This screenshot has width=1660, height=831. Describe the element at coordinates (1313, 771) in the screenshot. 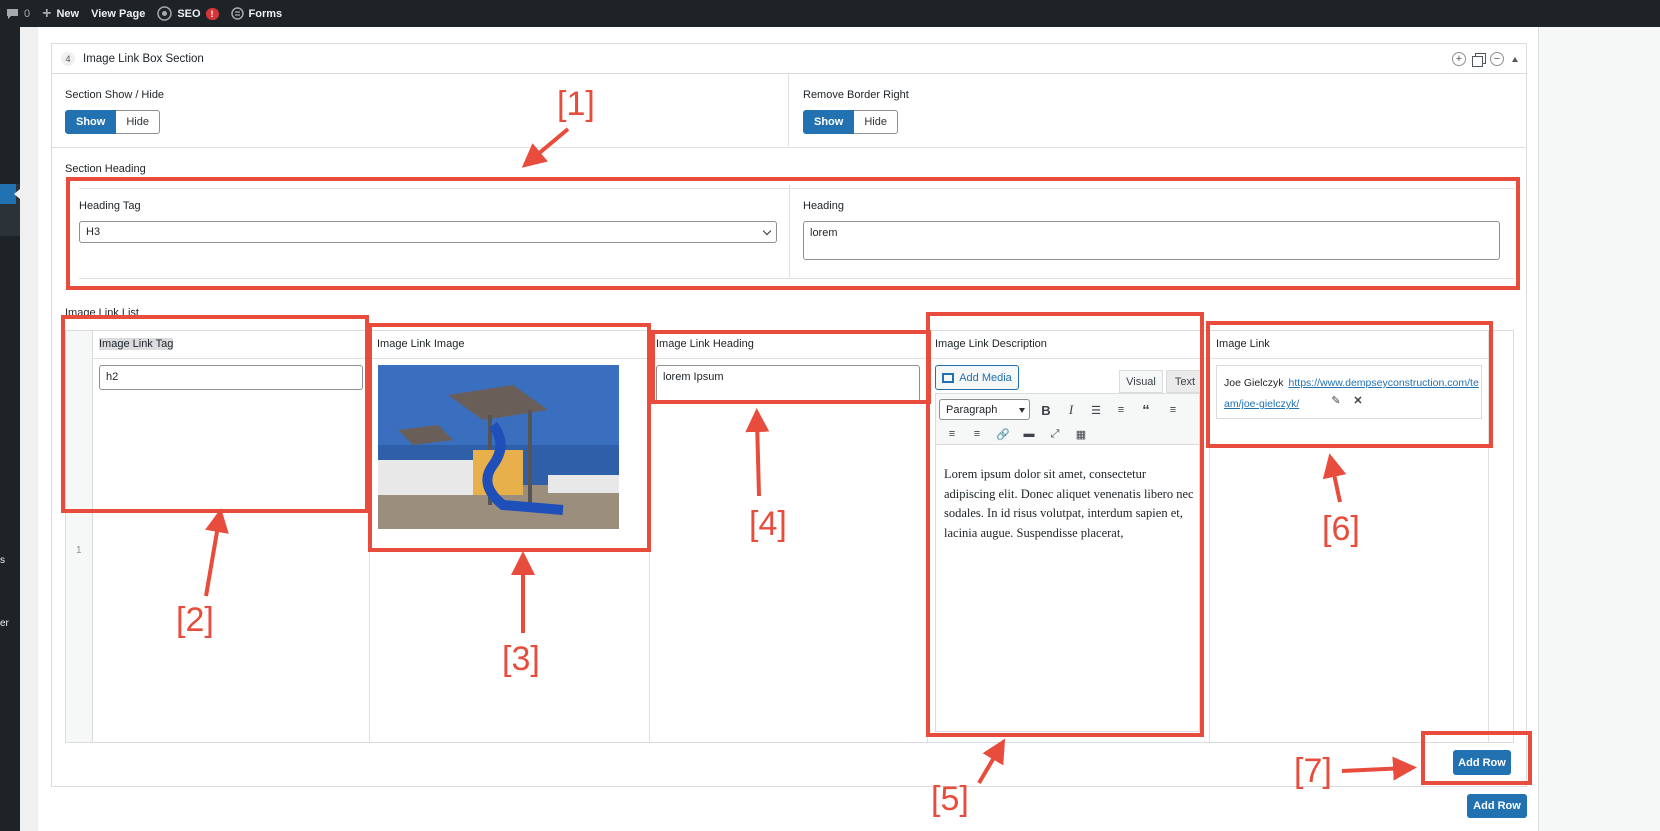

I see `annotation-label: [7]` at that location.